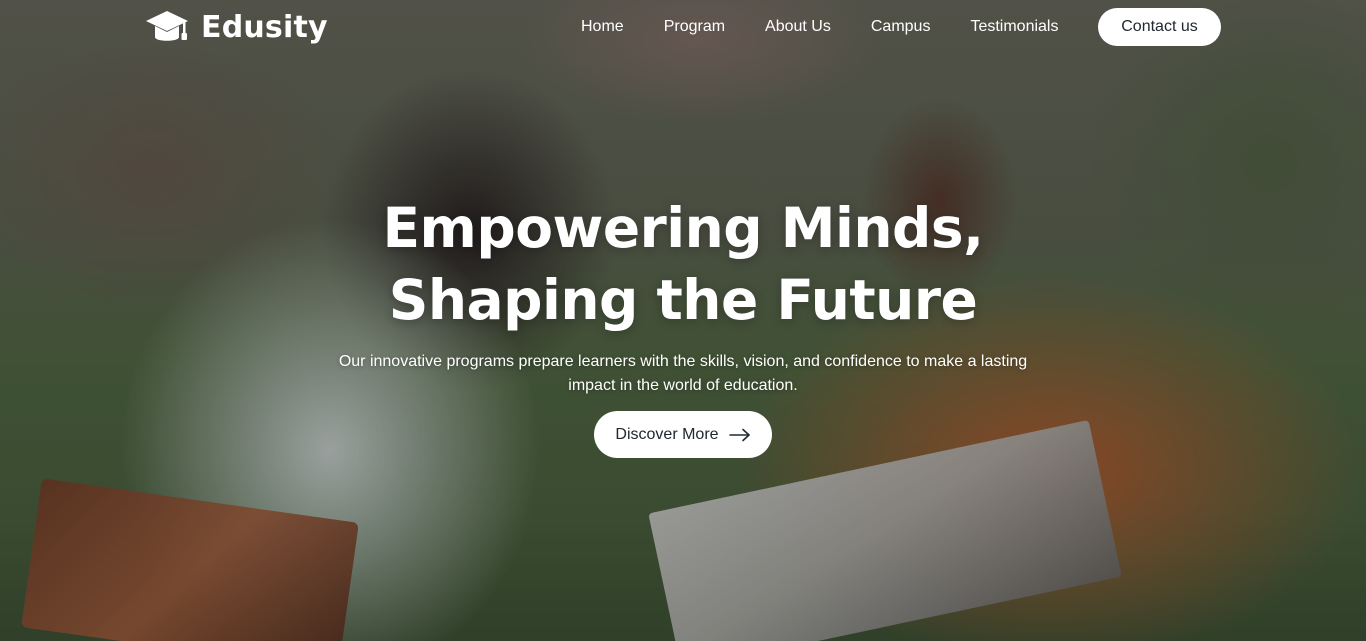 Image resolution: width=1366 pixels, height=641 pixels. What do you see at coordinates (602, 27) in the screenshot?
I see `nav-item-home: Home` at bounding box center [602, 27].